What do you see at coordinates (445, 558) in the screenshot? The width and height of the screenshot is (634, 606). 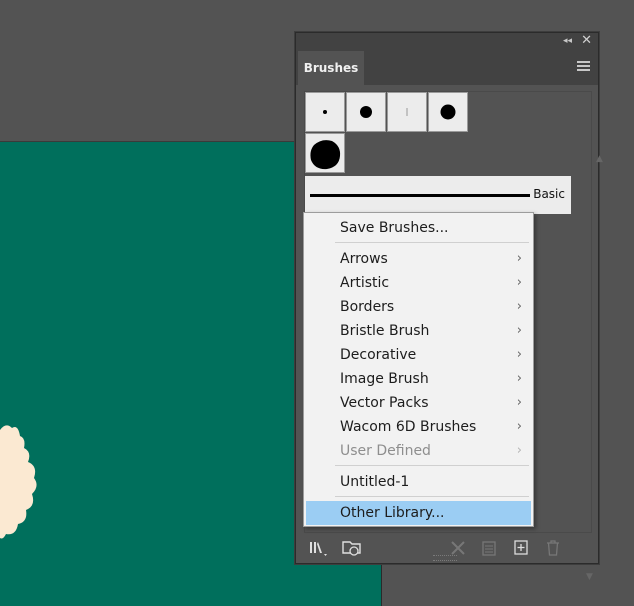 I see `panel-resize-grip` at bounding box center [445, 558].